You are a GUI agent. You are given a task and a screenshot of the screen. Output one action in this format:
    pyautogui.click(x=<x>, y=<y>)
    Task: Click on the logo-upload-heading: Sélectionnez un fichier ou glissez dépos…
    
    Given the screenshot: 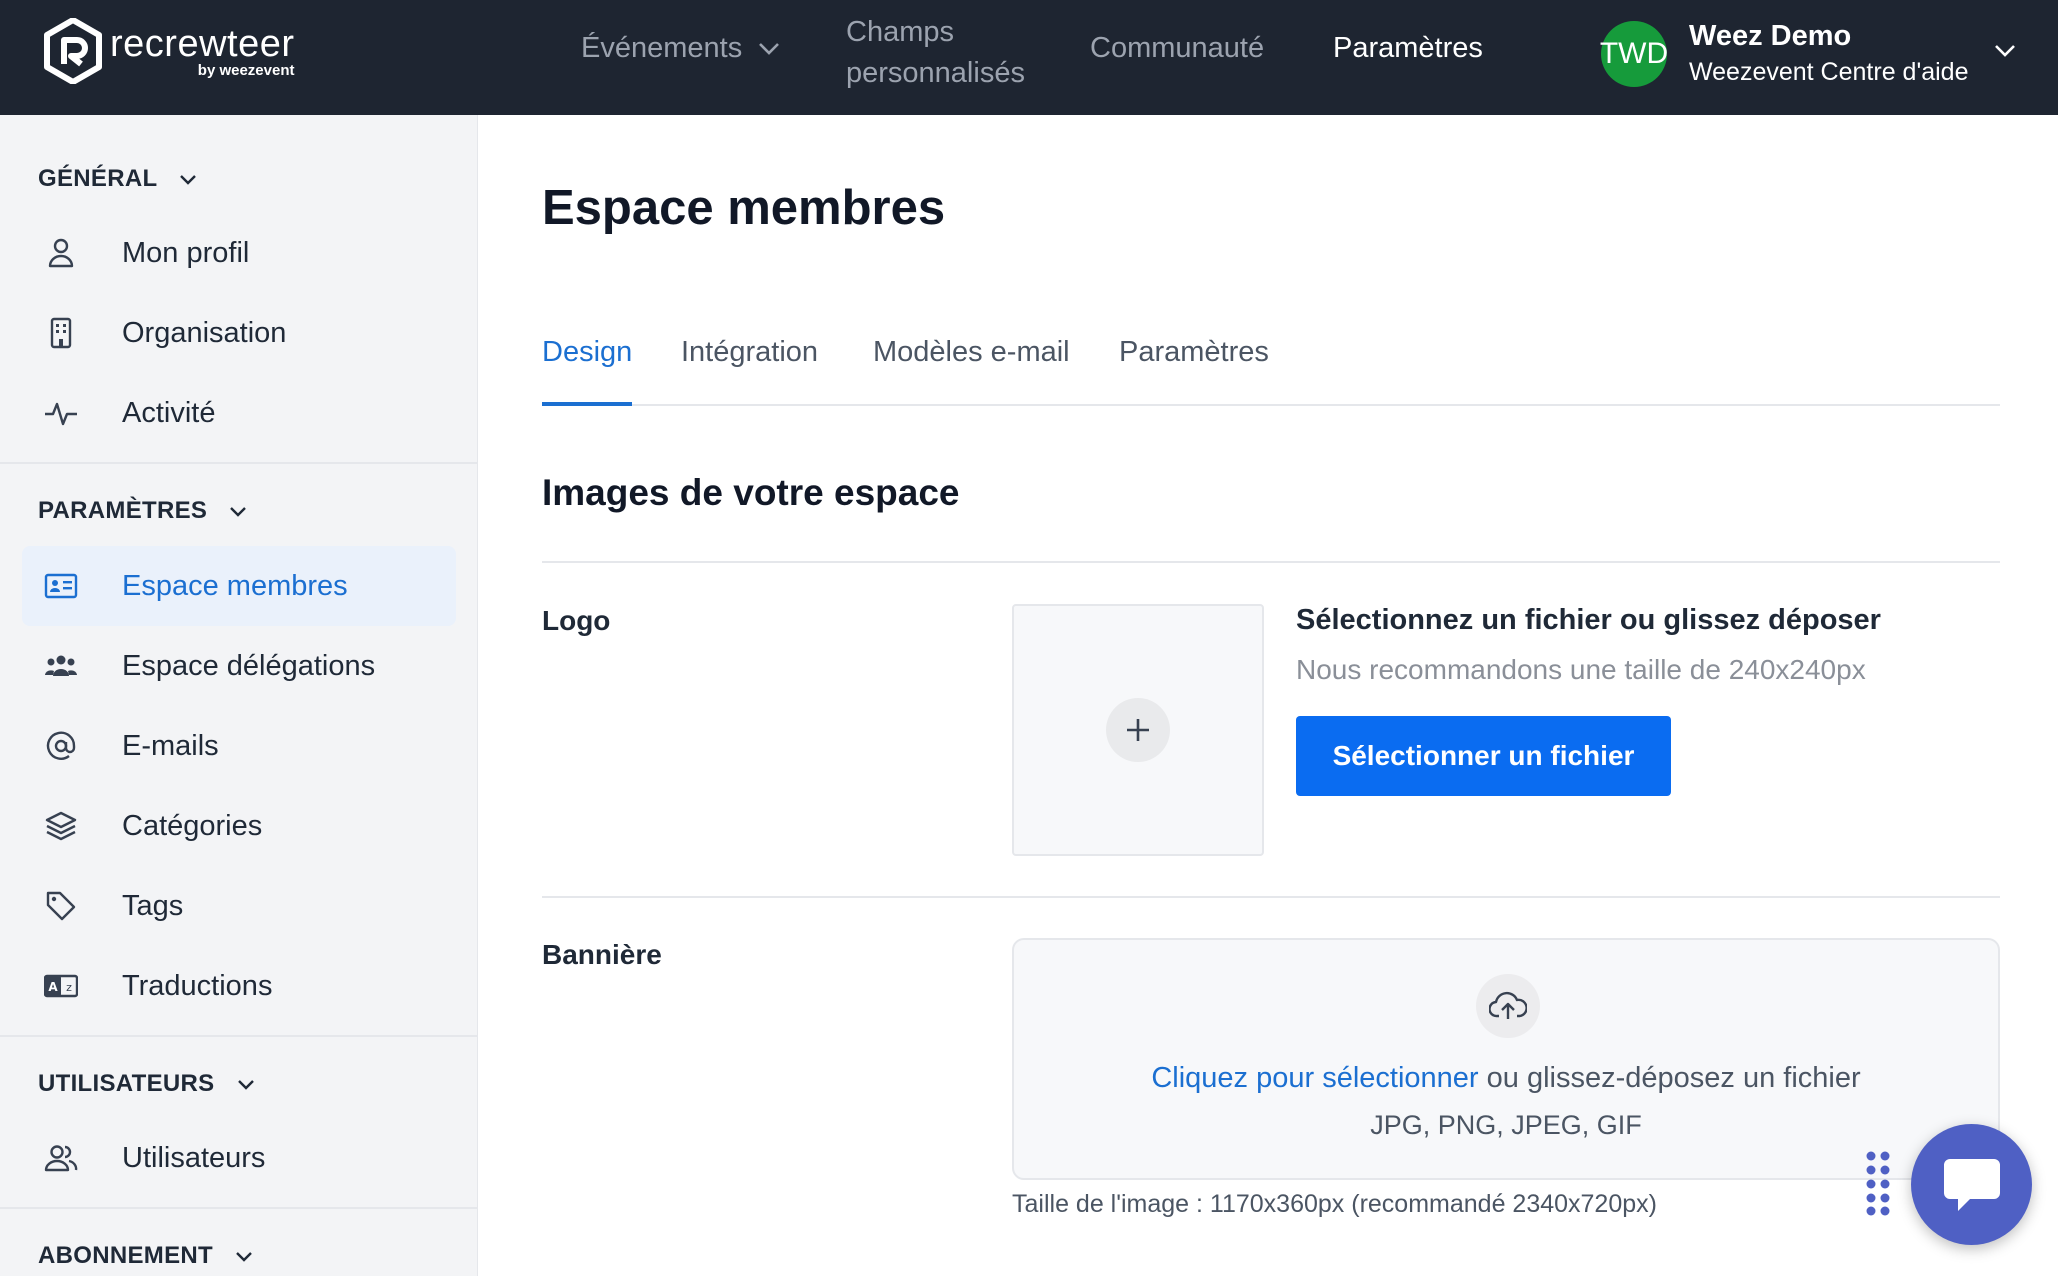 What is the action you would take?
    pyautogui.click(x=1588, y=620)
    